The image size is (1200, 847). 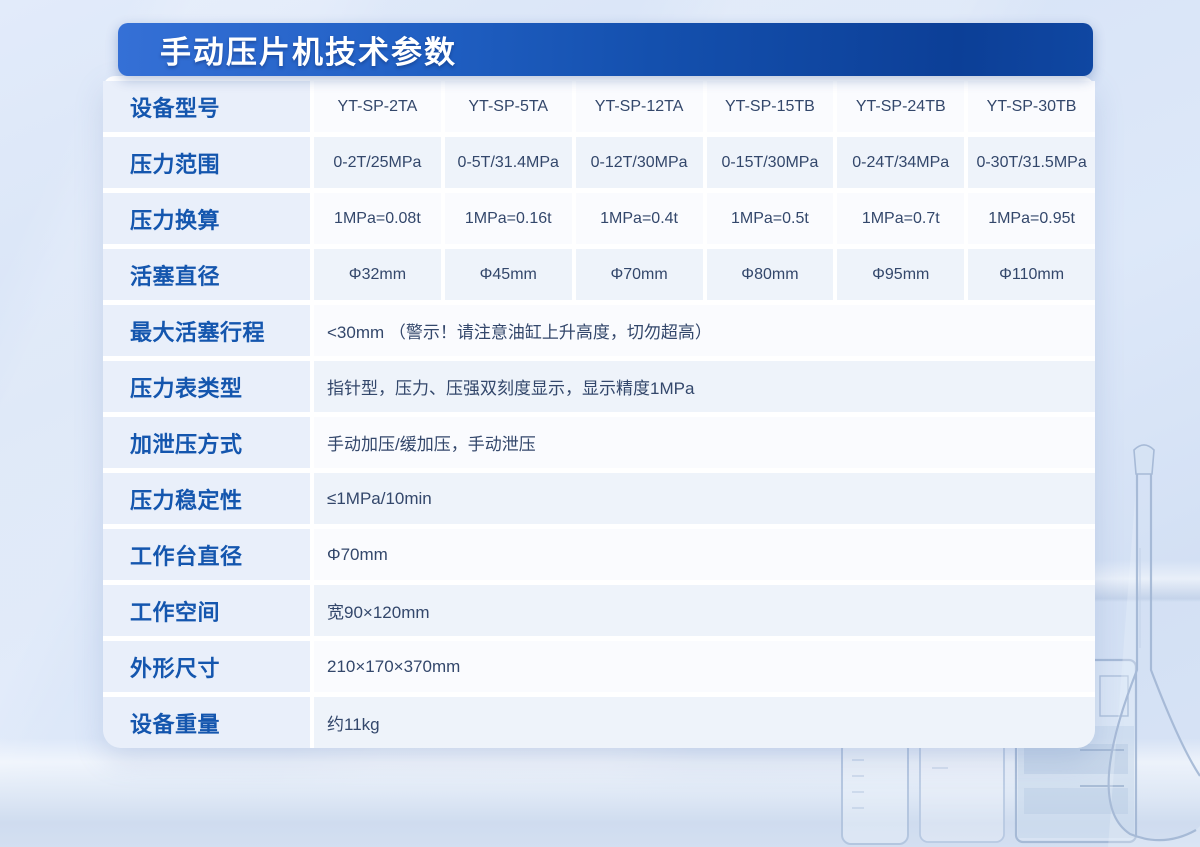 What do you see at coordinates (206, 218) in the screenshot?
I see `row-label-pressure-conversion: 压力换算` at bounding box center [206, 218].